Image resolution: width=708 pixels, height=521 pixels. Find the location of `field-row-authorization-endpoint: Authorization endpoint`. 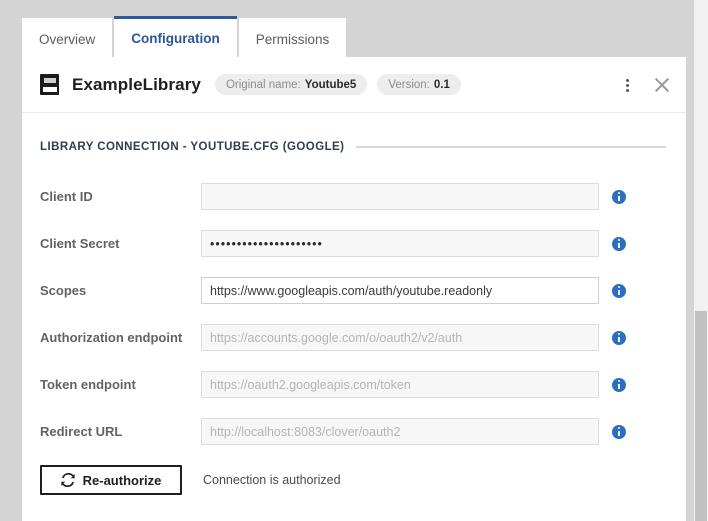

field-row-authorization-endpoint: Authorization endpoint is located at coordinates (363, 337).